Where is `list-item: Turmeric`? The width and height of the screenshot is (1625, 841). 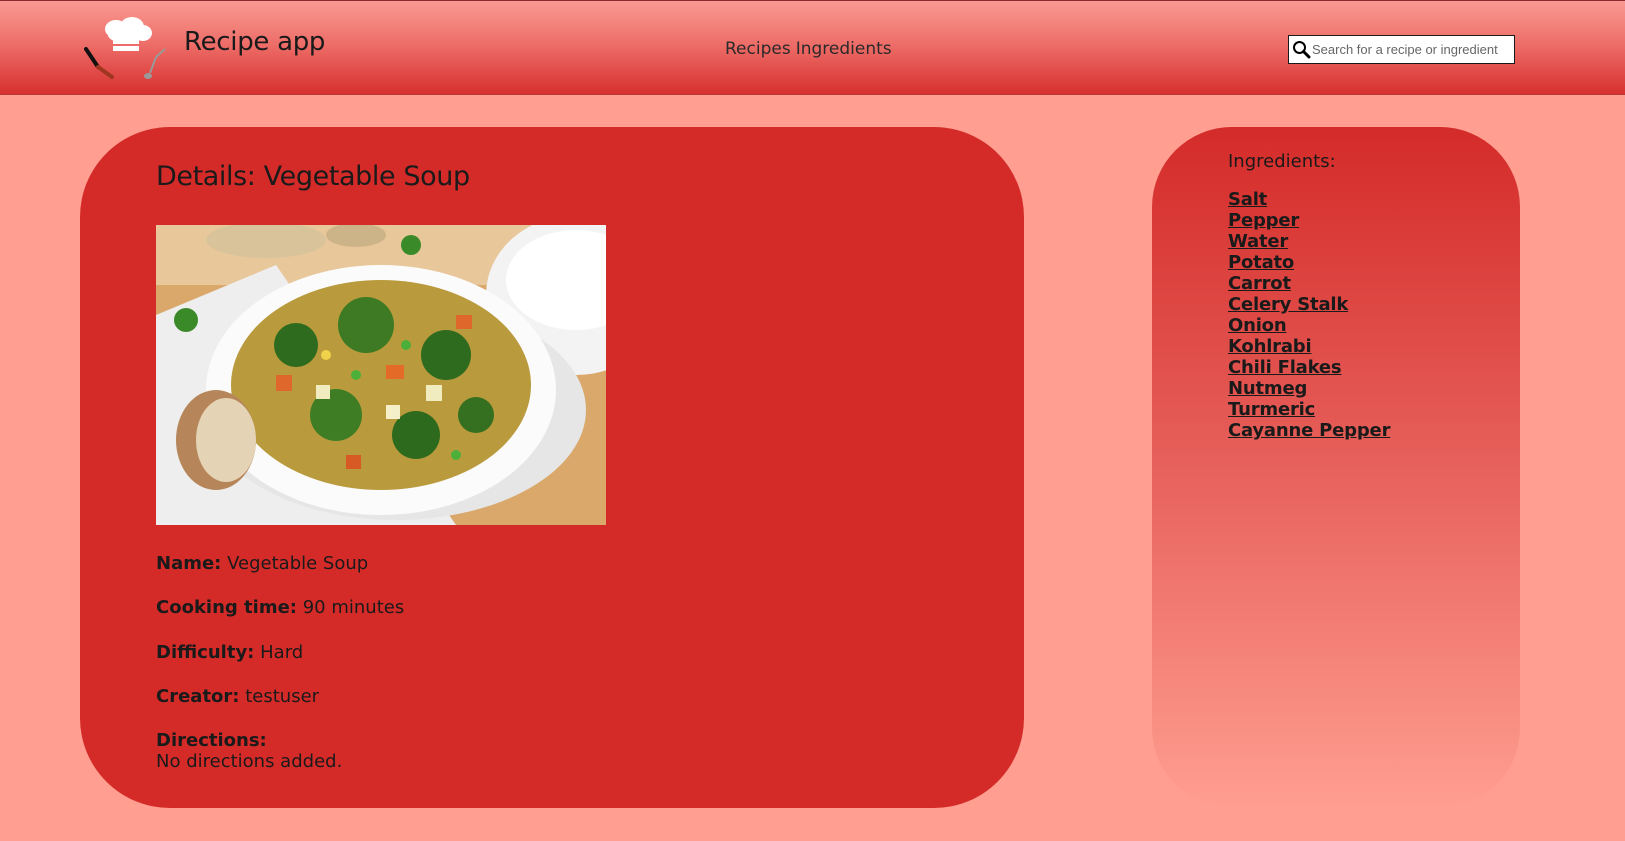
list-item: Turmeric is located at coordinates (1309, 409).